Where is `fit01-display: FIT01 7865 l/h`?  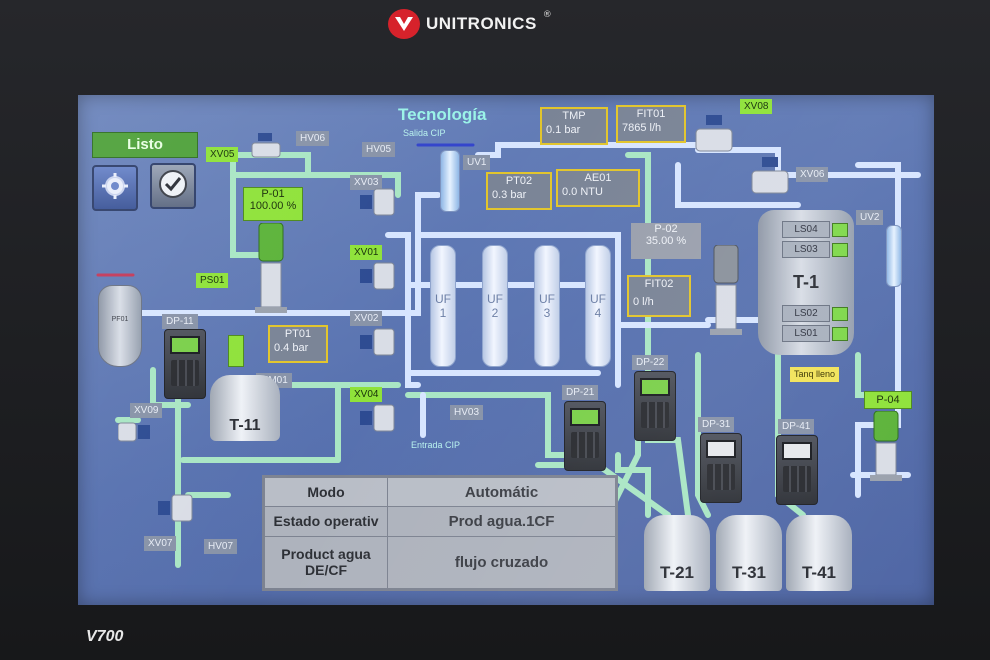 fit01-display: FIT01 7865 l/h is located at coordinates (651, 124).